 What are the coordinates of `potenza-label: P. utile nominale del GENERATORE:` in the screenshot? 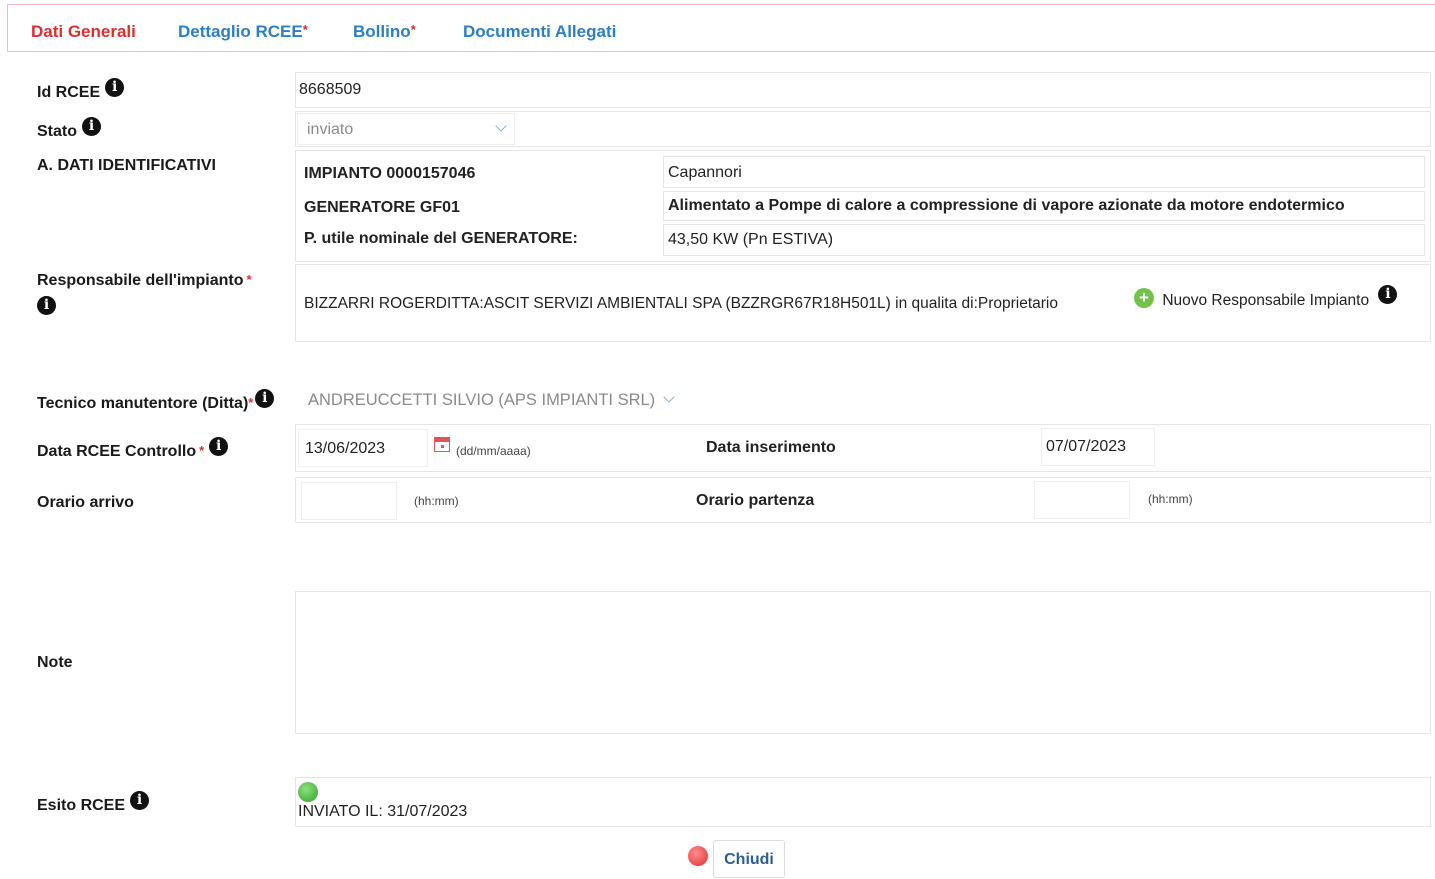 It's located at (441, 238).